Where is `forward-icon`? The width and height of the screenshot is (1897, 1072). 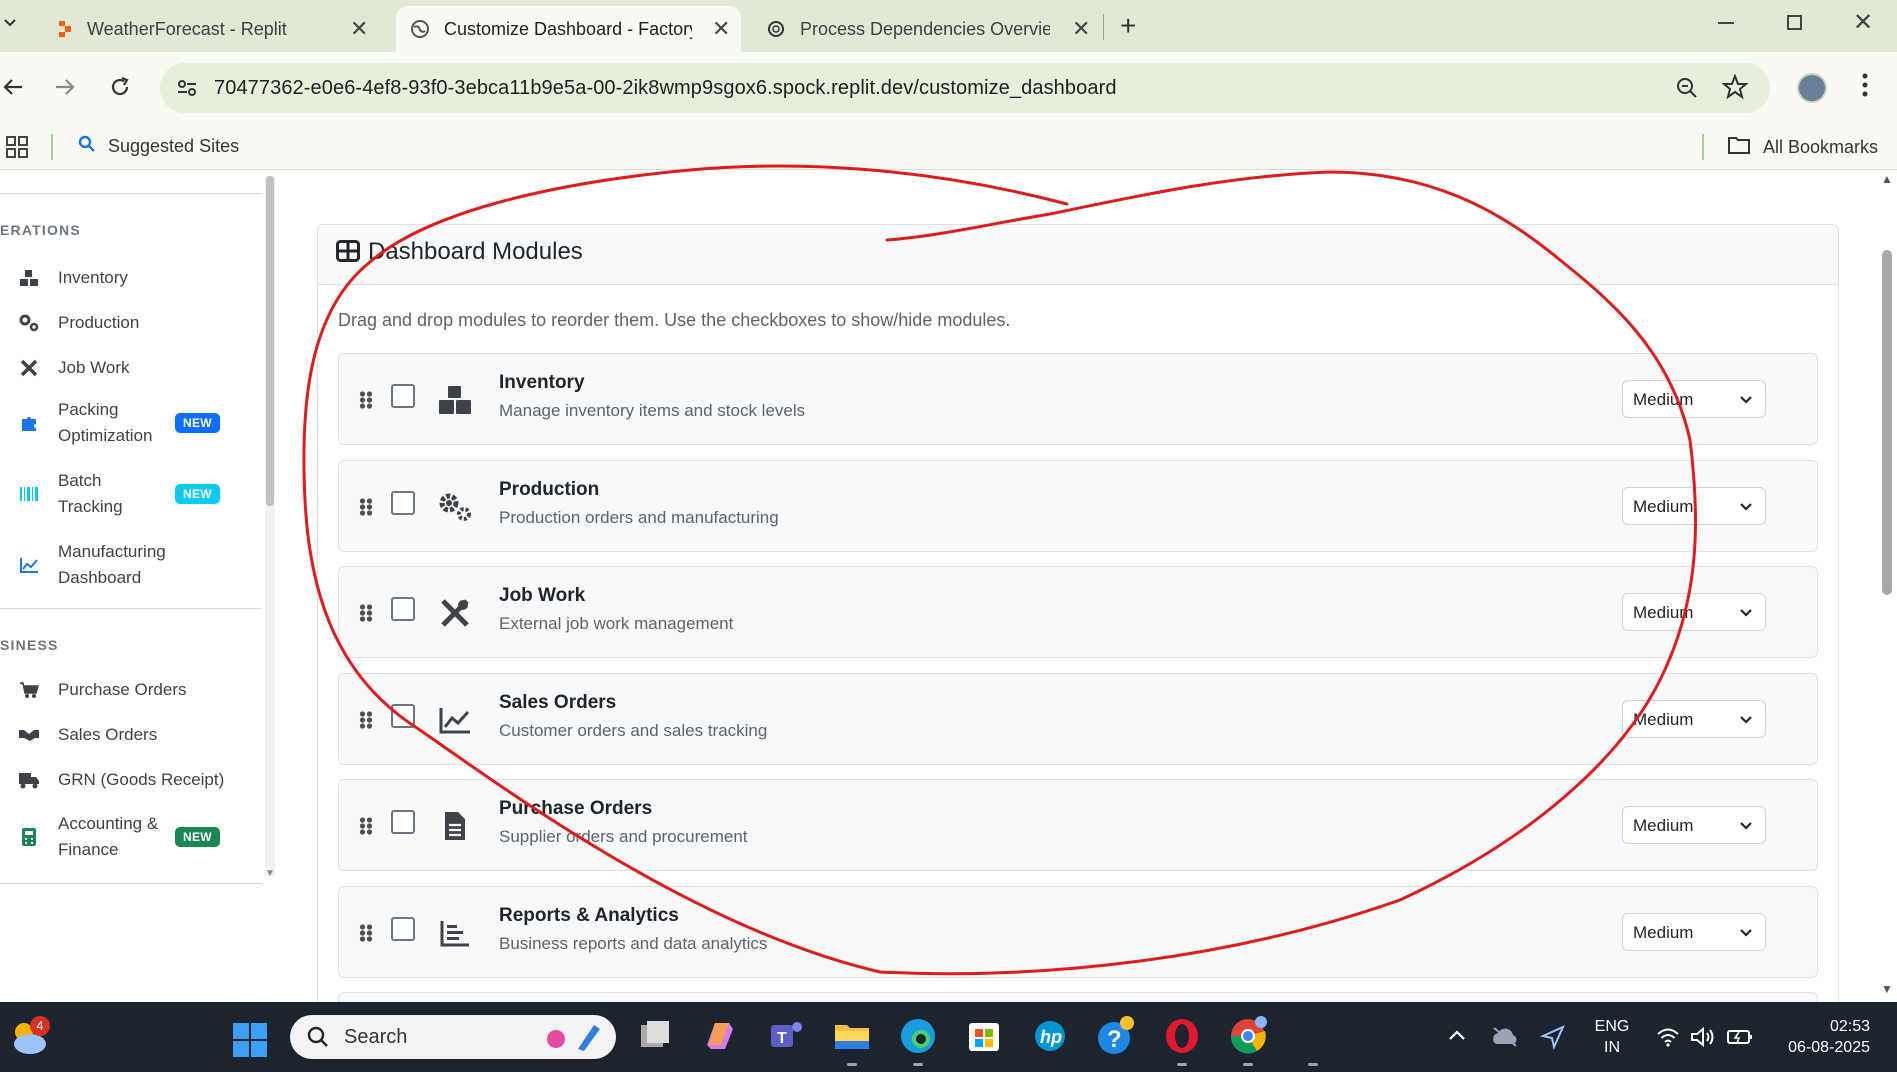 forward-icon is located at coordinates (65, 89).